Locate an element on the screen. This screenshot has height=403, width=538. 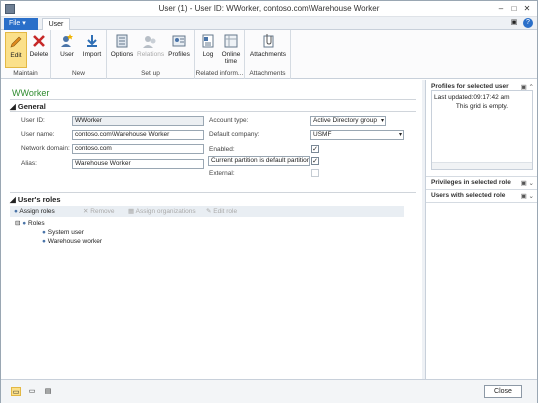
new-user-button: User is located at coordinates (67, 50).